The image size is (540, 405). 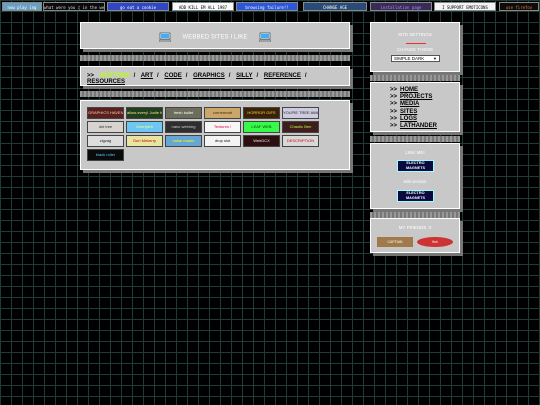 What do you see at coordinates (415, 34) in the screenshot?
I see `settings-title: SITE SETTINGS` at bounding box center [415, 34].